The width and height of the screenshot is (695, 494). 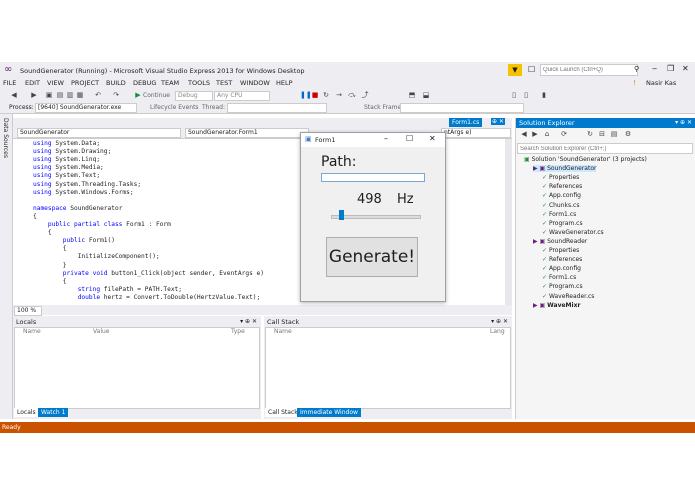 I want to click on search-icon: ⚲, so click(x=636, y=69).